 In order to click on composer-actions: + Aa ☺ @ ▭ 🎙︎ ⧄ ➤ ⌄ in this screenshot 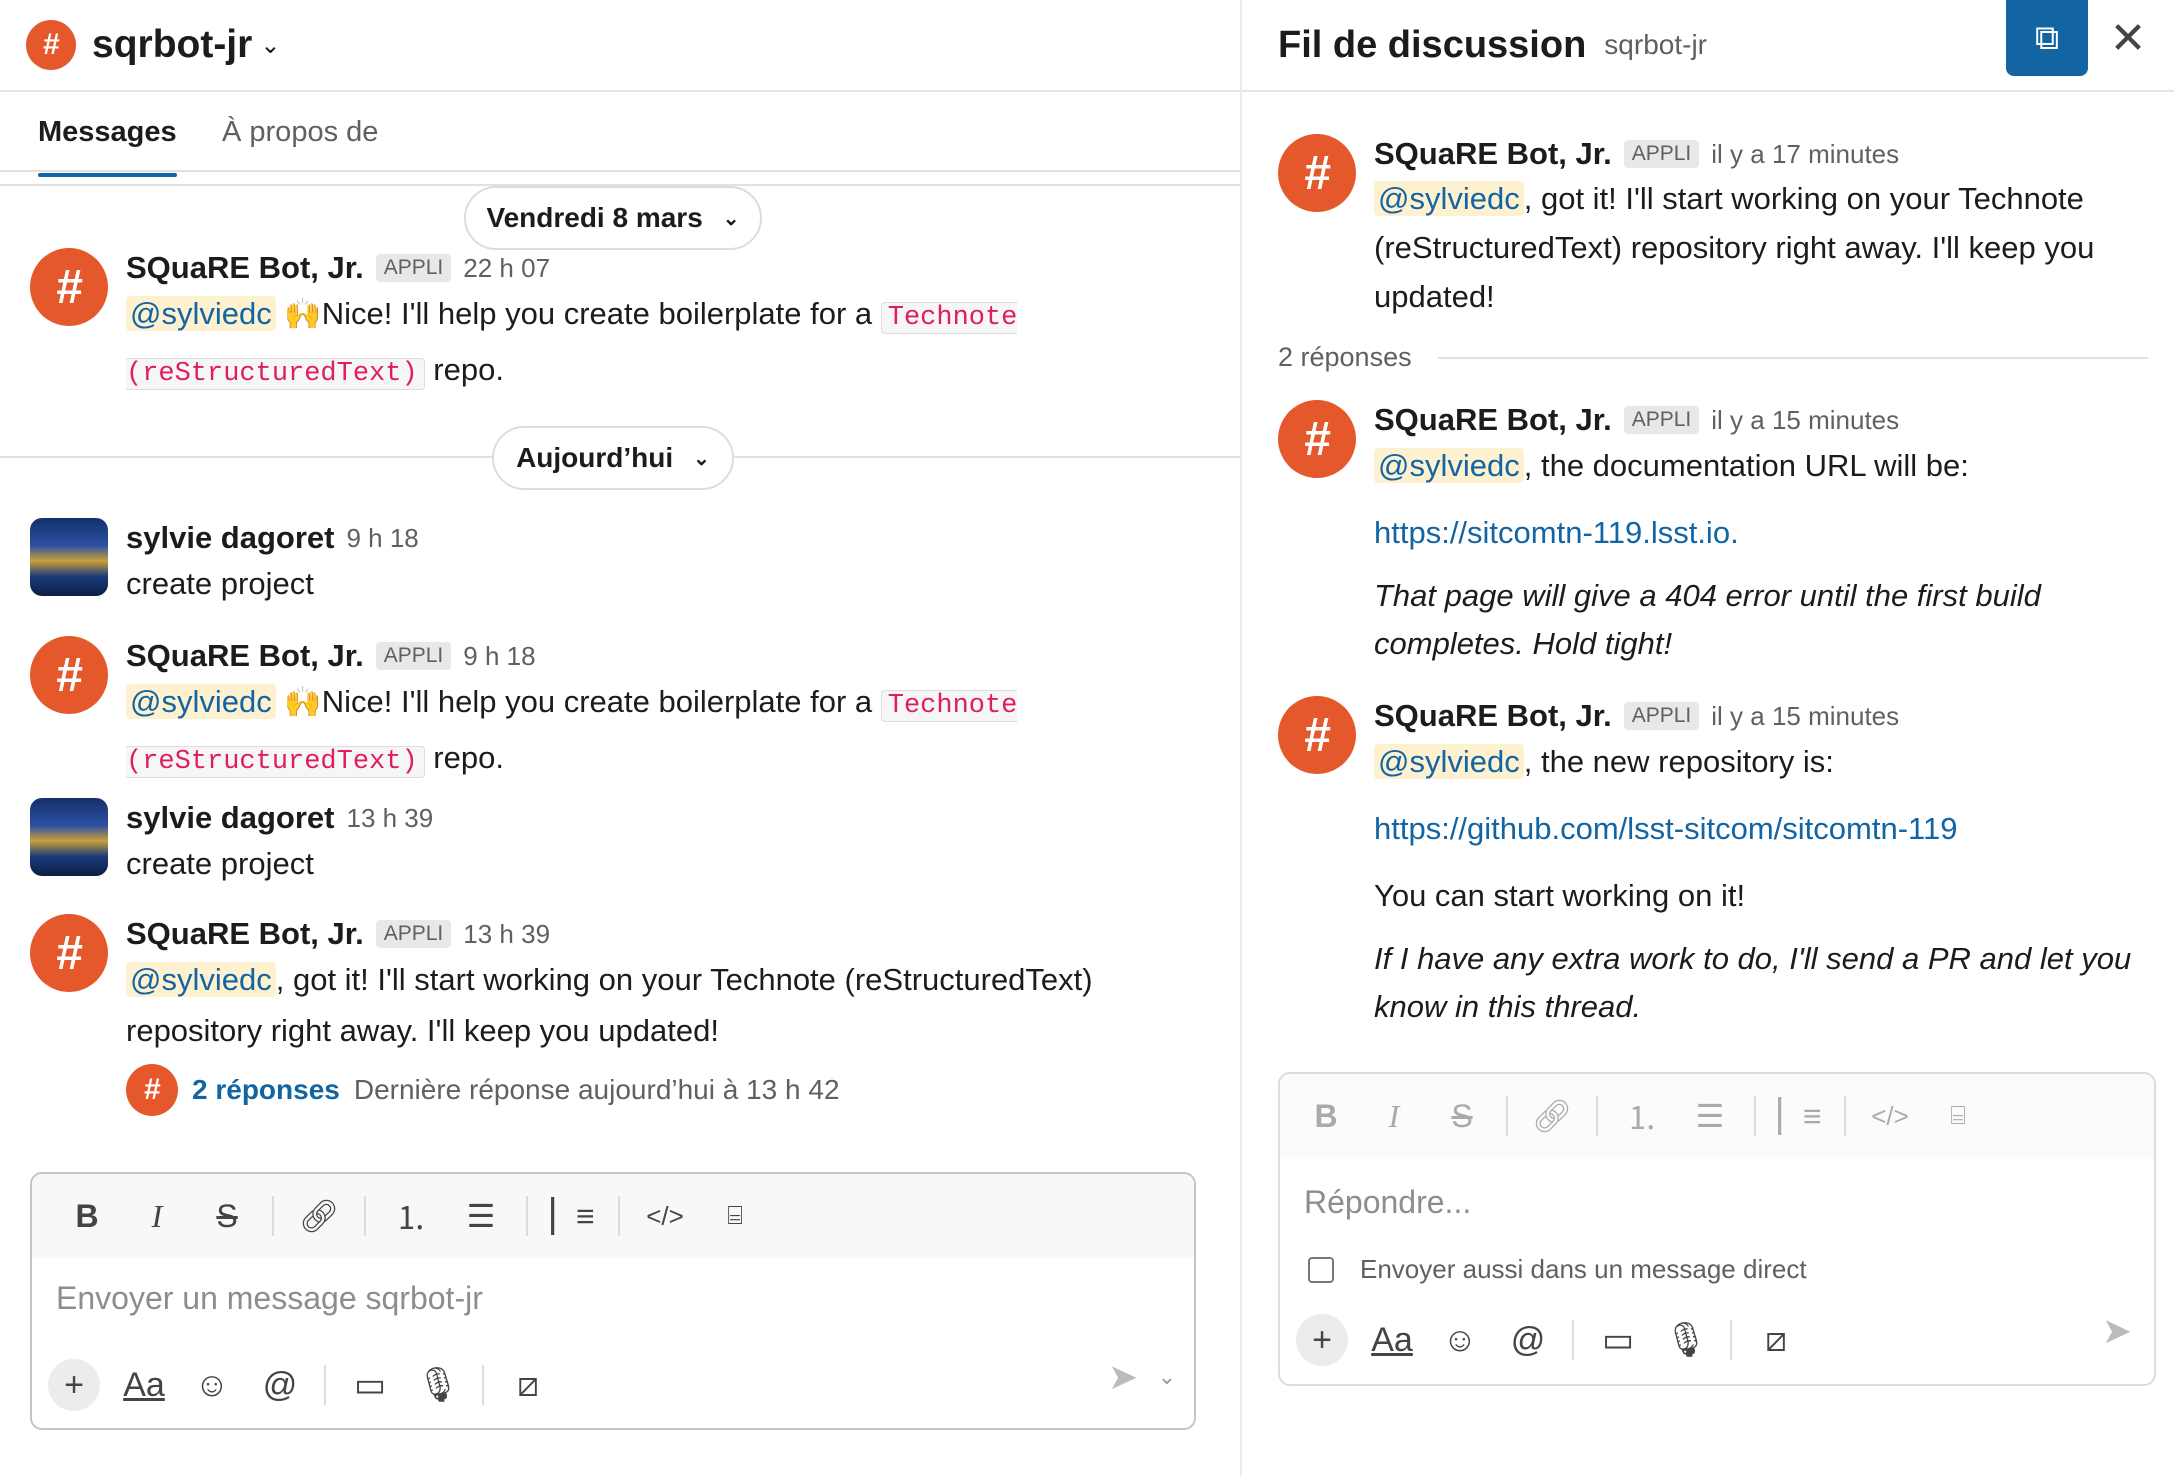, I will do `click(613, 1385)`.